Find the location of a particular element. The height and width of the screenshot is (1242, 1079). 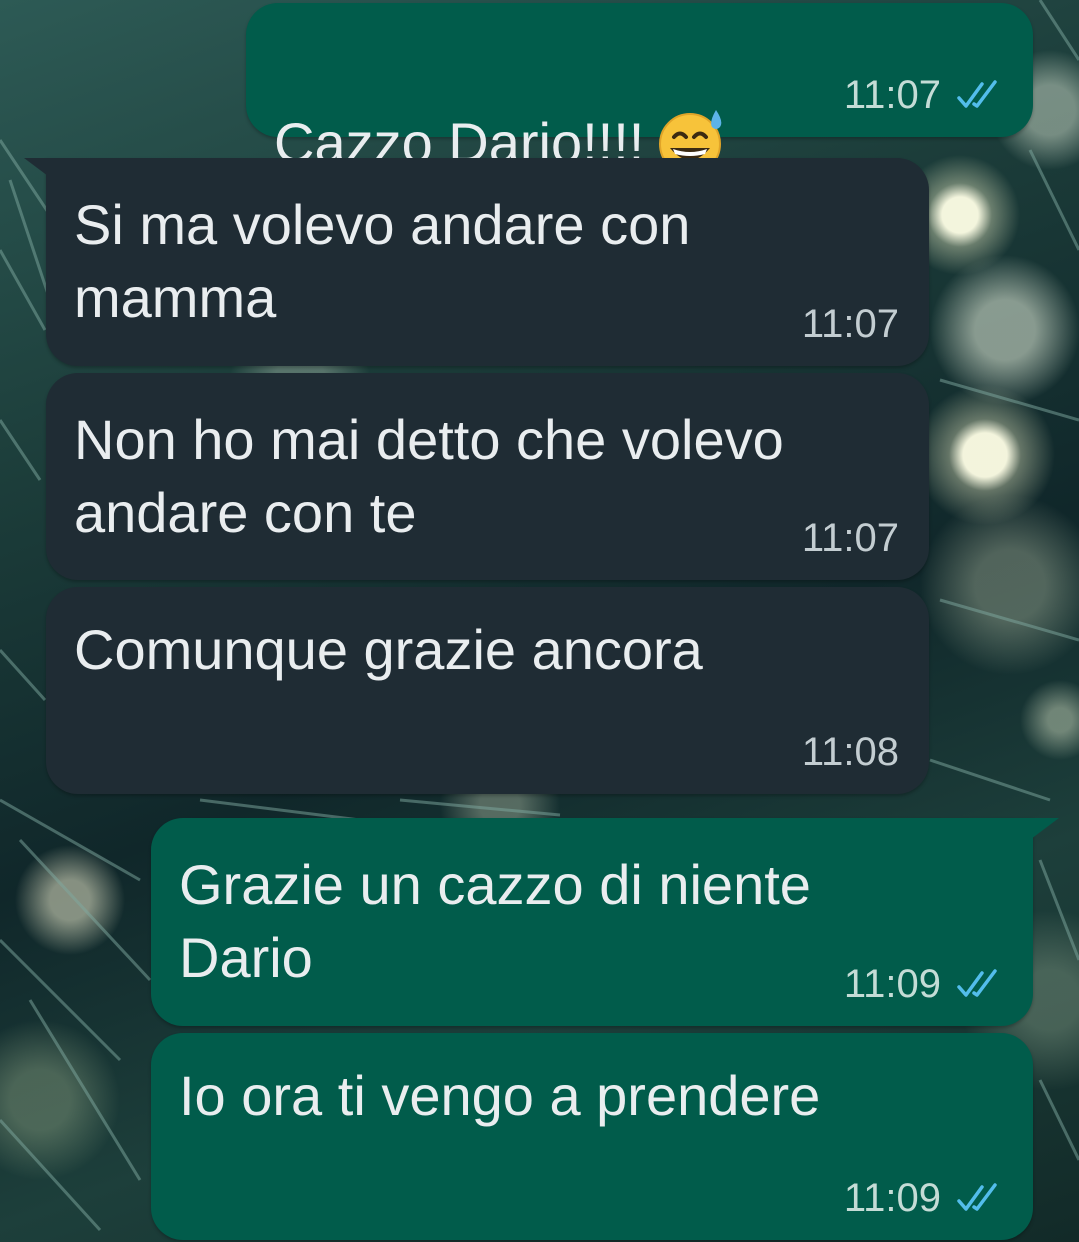

message-time: 11:08 is located at coordinates (850, 752).